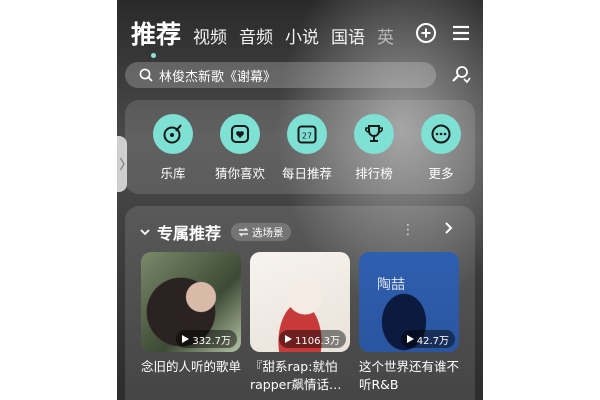 The image size is (600, 400). Describe the element at coordinates (374, 133) in the screenshot. I see `trophy-icon` at that location.